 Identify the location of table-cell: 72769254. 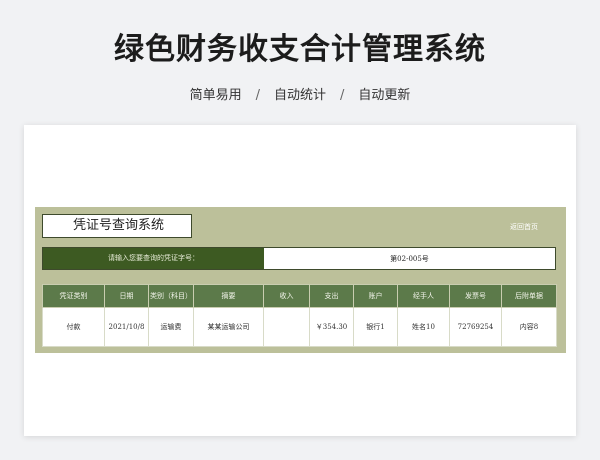
(475, 327).